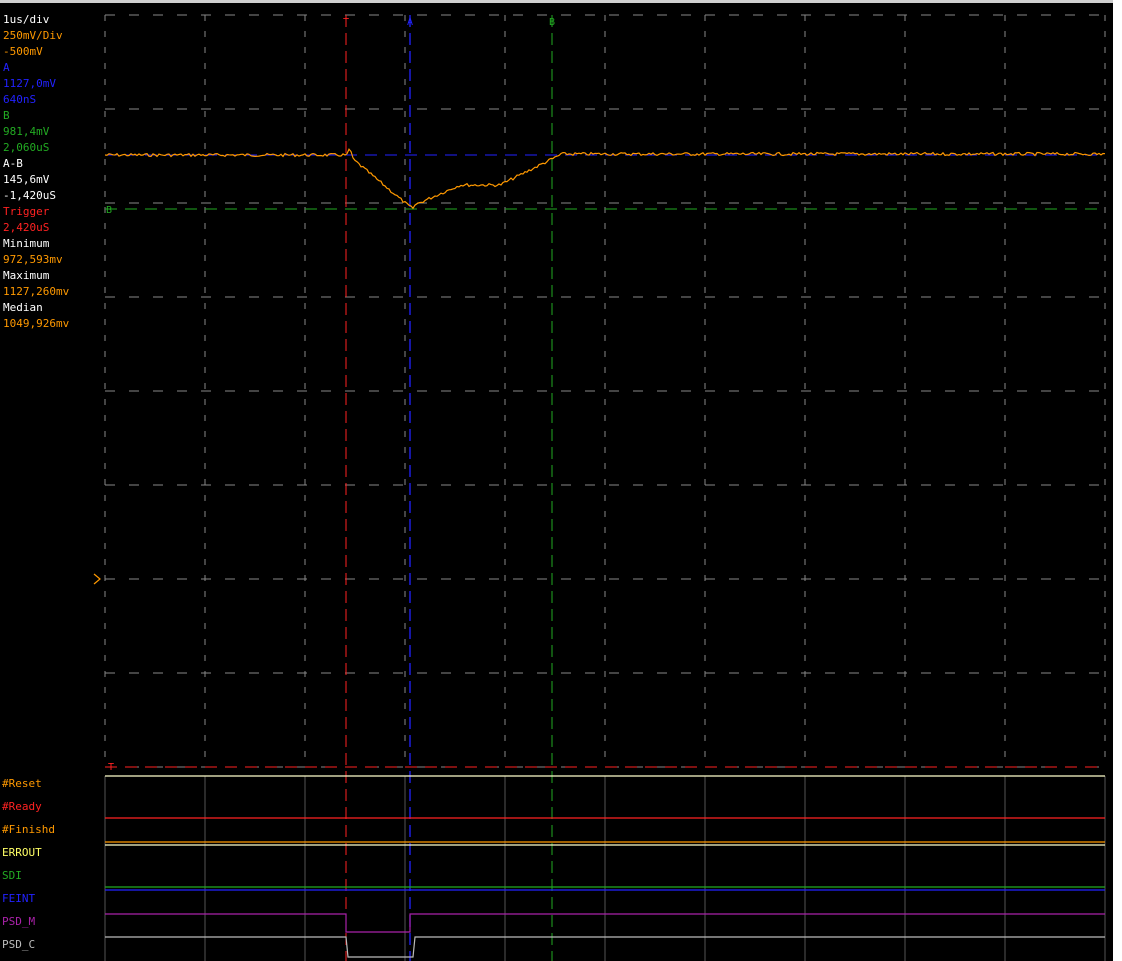 Image resolution: width=1122 pixels, height=961 pixels. What do you see at coordinates (109, 210) in the screenshot?
I see `cursor-b-level-marker: B` at bounding box center [109, 210].